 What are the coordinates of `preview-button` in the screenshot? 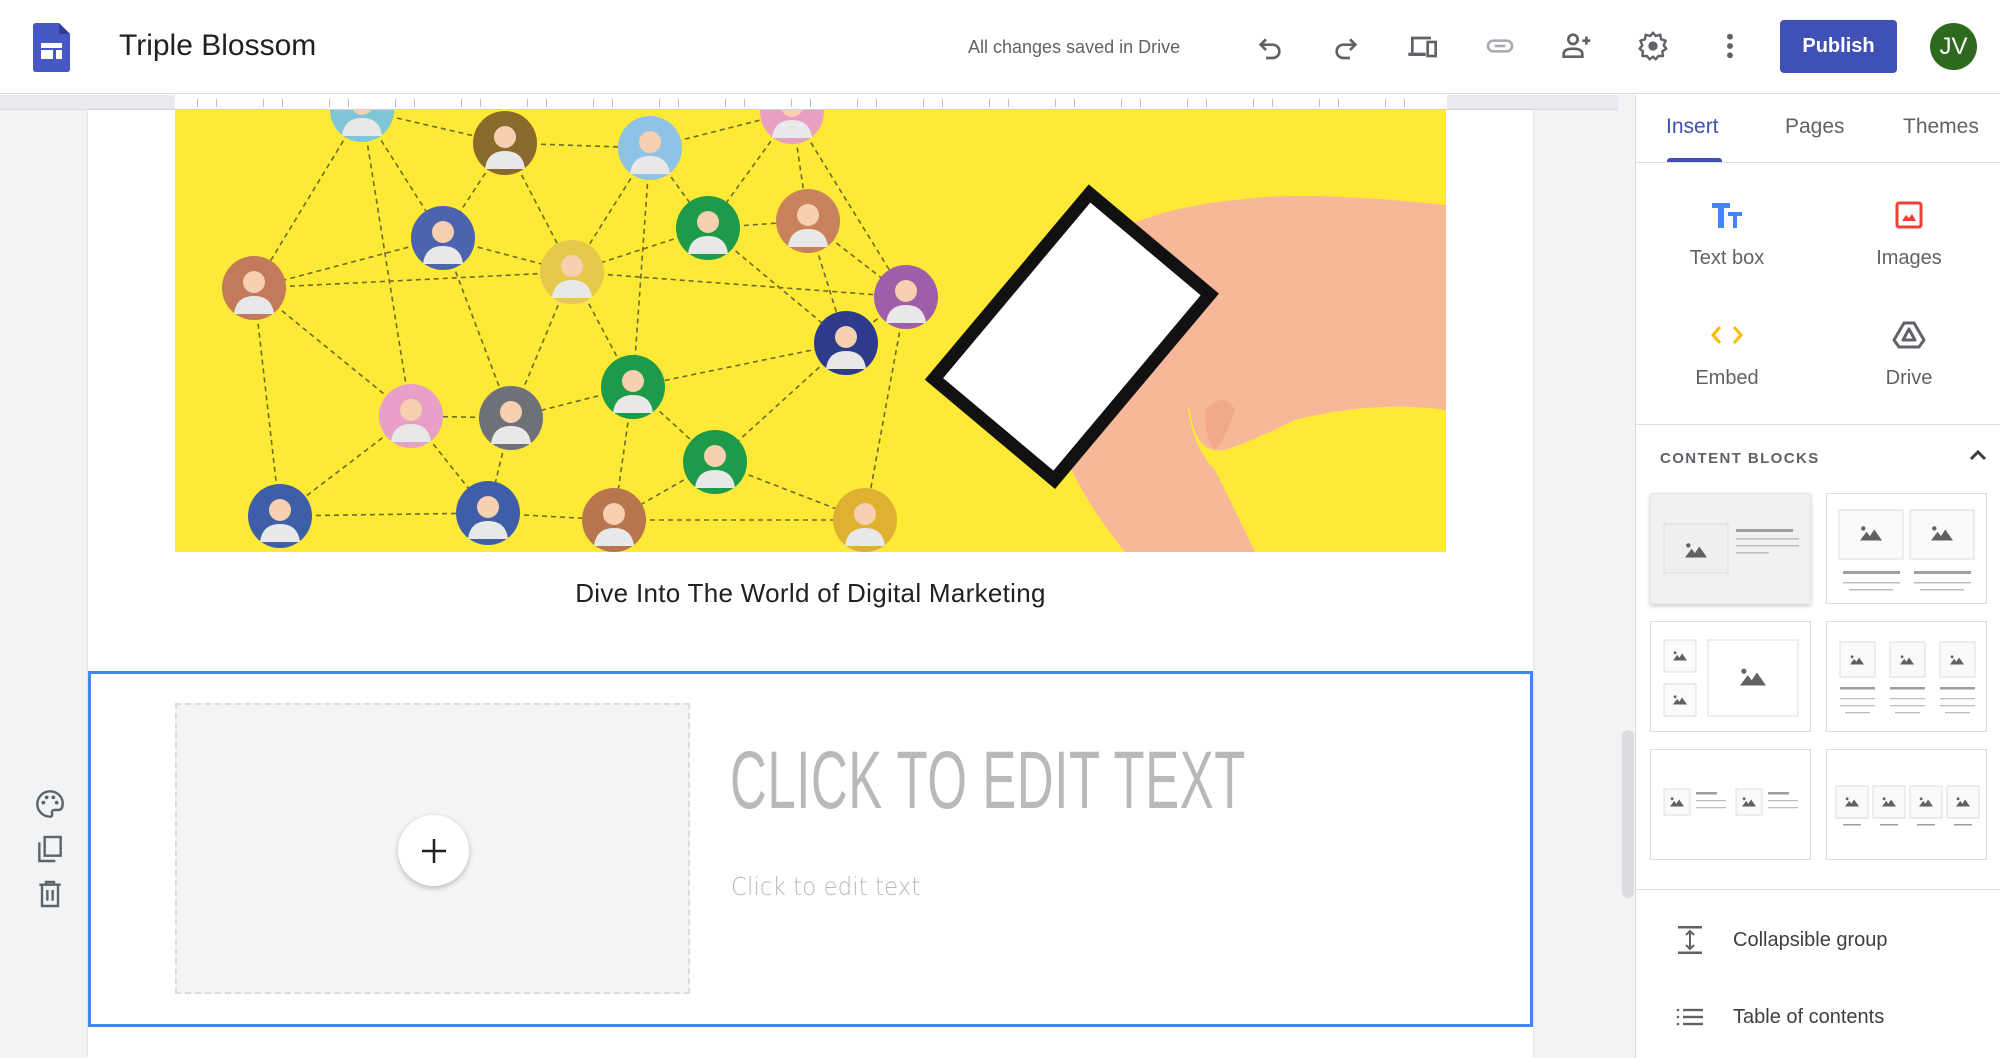 It's located at (1423, 46).